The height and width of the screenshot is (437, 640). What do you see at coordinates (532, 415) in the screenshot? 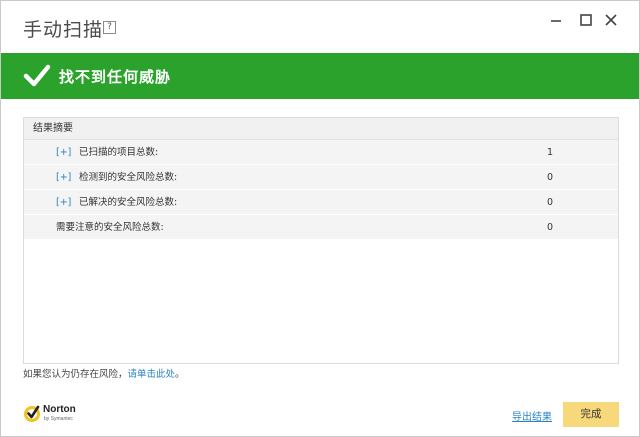
I see `export-results-link: 导出结果` at bounding box center [532, 415].